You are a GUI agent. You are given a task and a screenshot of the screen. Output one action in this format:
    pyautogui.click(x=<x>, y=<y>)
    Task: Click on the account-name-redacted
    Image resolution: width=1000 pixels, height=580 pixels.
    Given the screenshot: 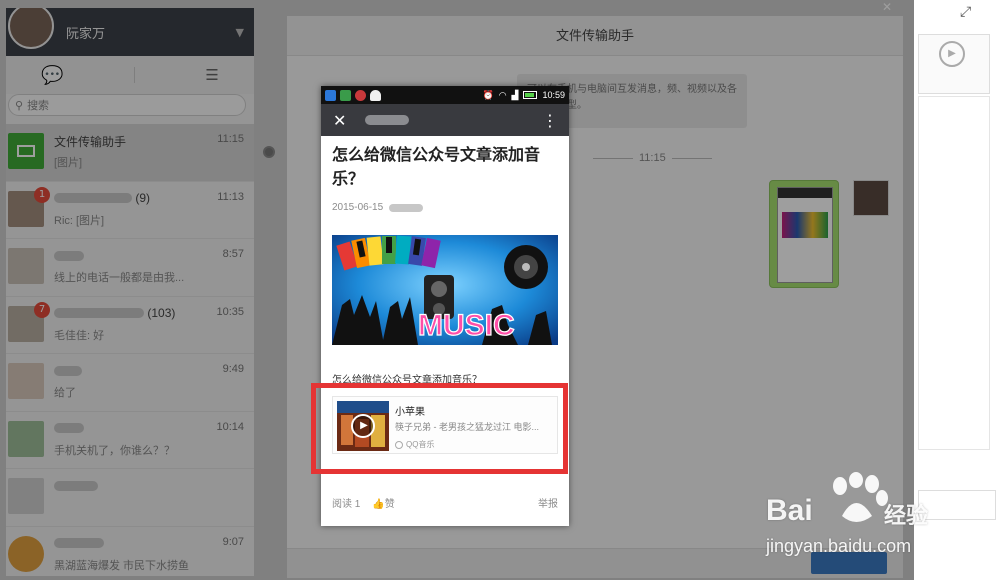 What is the action you would take?
    pyautogui.click(x=387, y=120)
    